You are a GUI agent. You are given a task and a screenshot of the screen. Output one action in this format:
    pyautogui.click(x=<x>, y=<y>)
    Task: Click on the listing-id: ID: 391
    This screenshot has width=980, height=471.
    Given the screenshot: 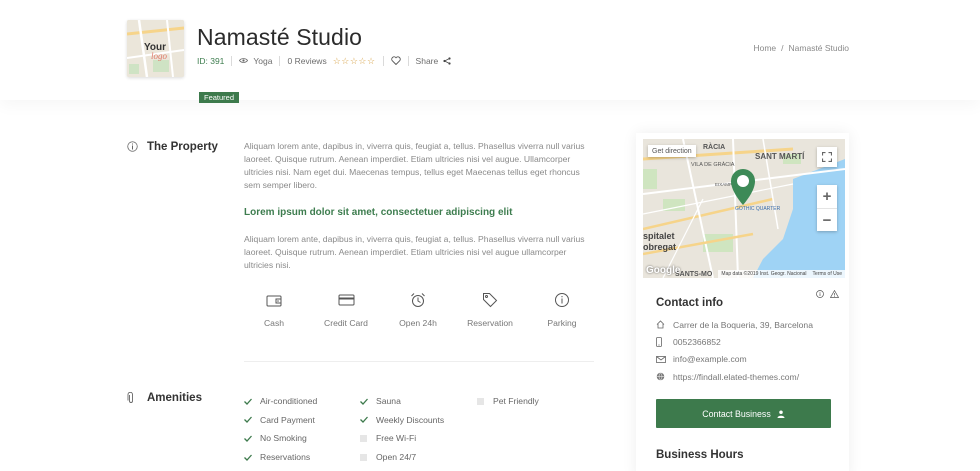 What is the action you would take?
    pyautogui.click(x=211, y=61)
    